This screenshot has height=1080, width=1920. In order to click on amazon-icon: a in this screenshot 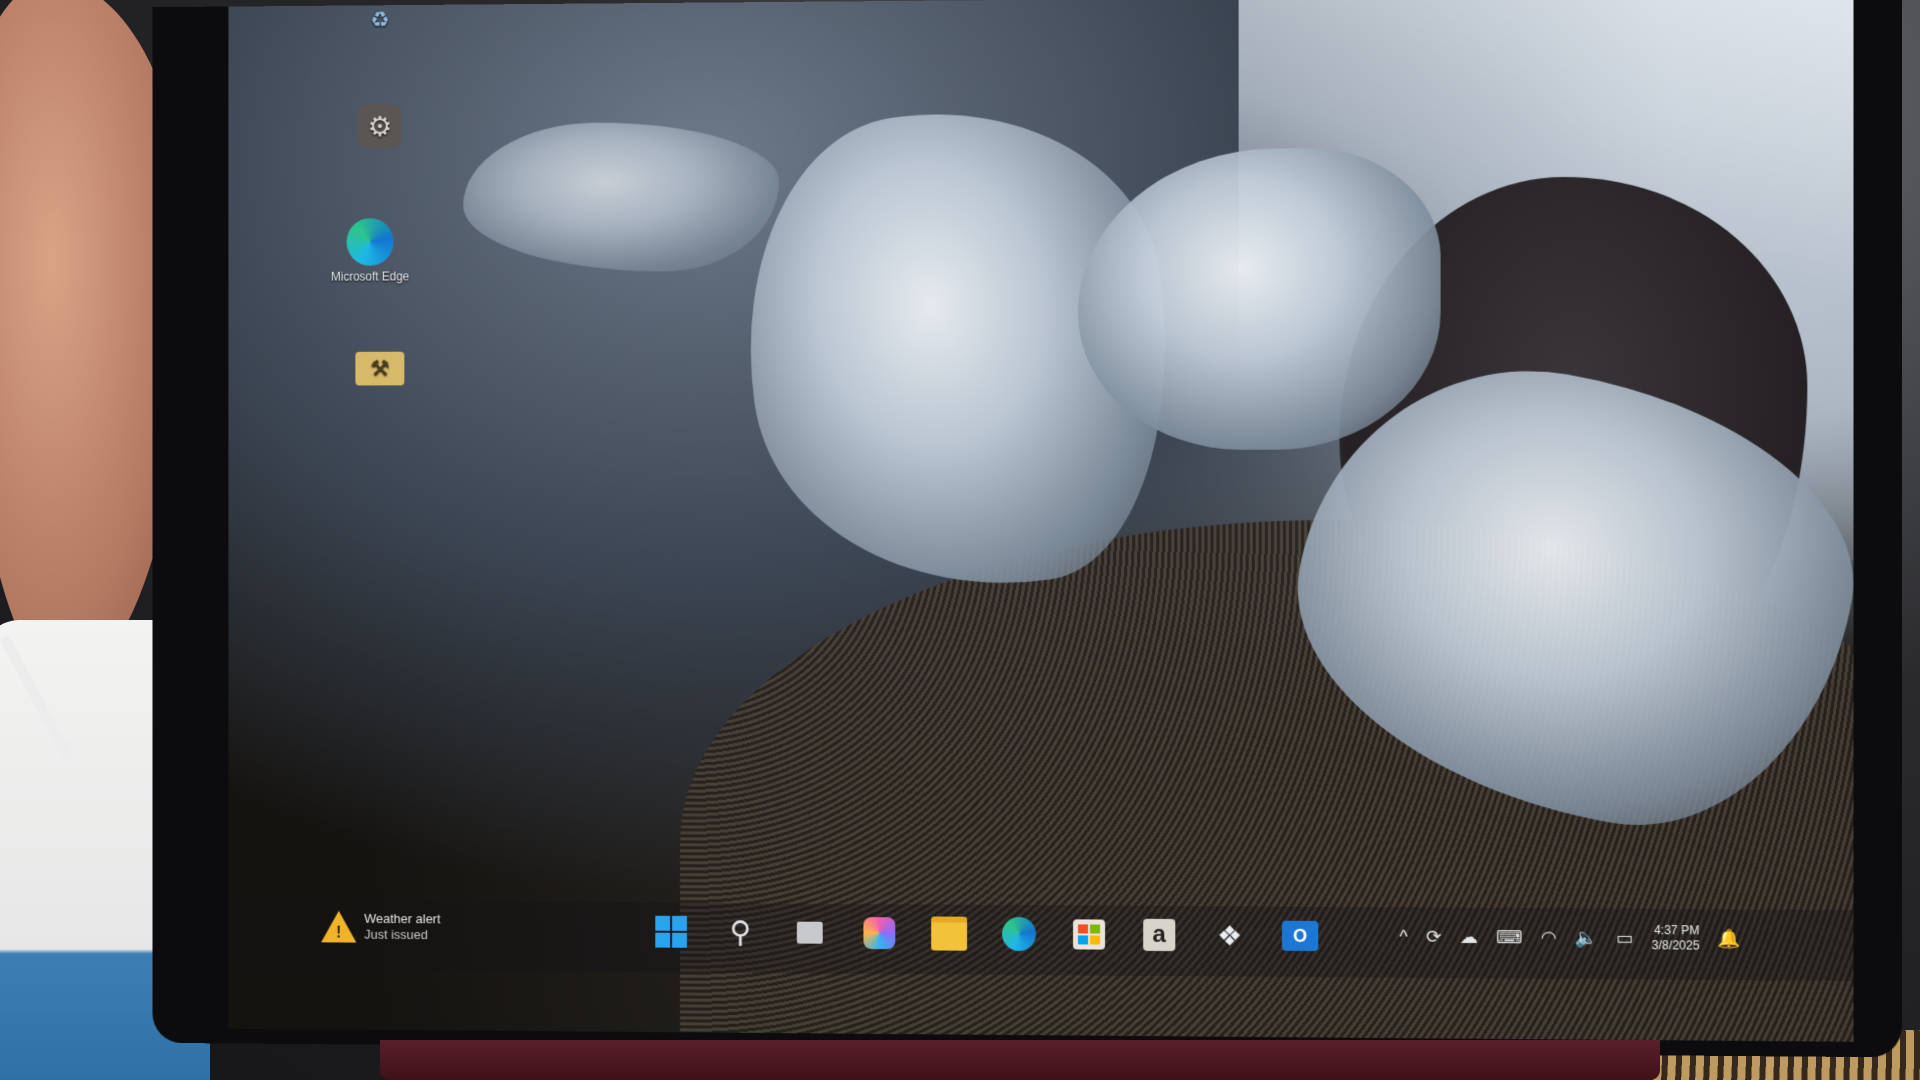, I will do `click(1159, 935)`.